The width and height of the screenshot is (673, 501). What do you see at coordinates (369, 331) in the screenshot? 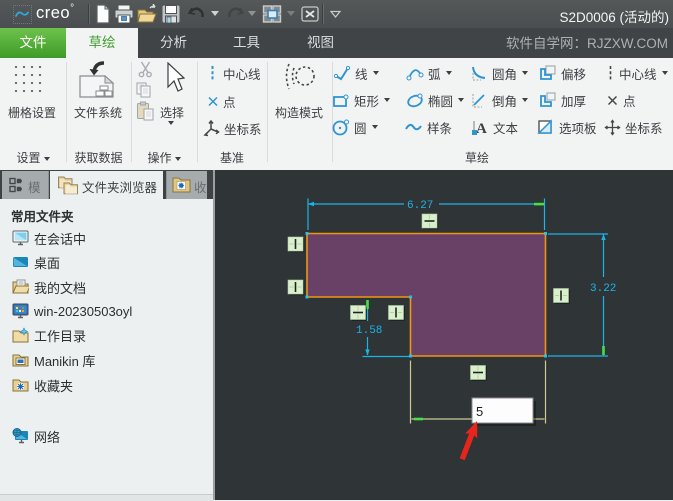
I see `svg-text: 1.58` at bounding box center [369, 331].